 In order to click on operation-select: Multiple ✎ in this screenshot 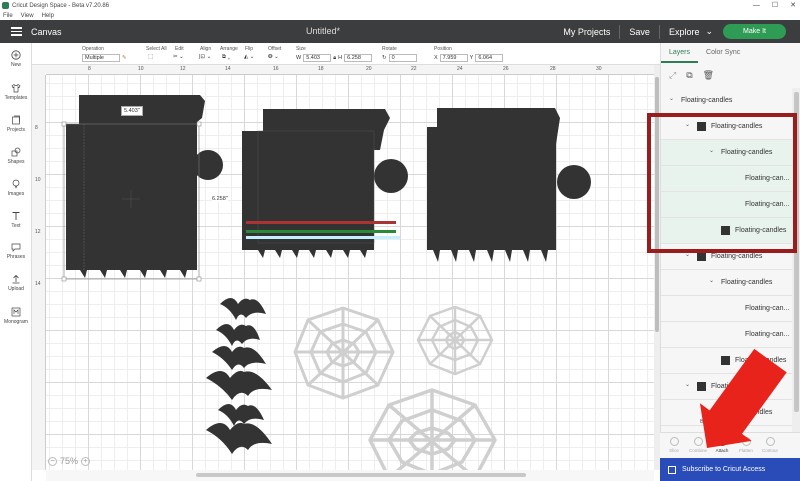, I will do `click(104, 58)`.